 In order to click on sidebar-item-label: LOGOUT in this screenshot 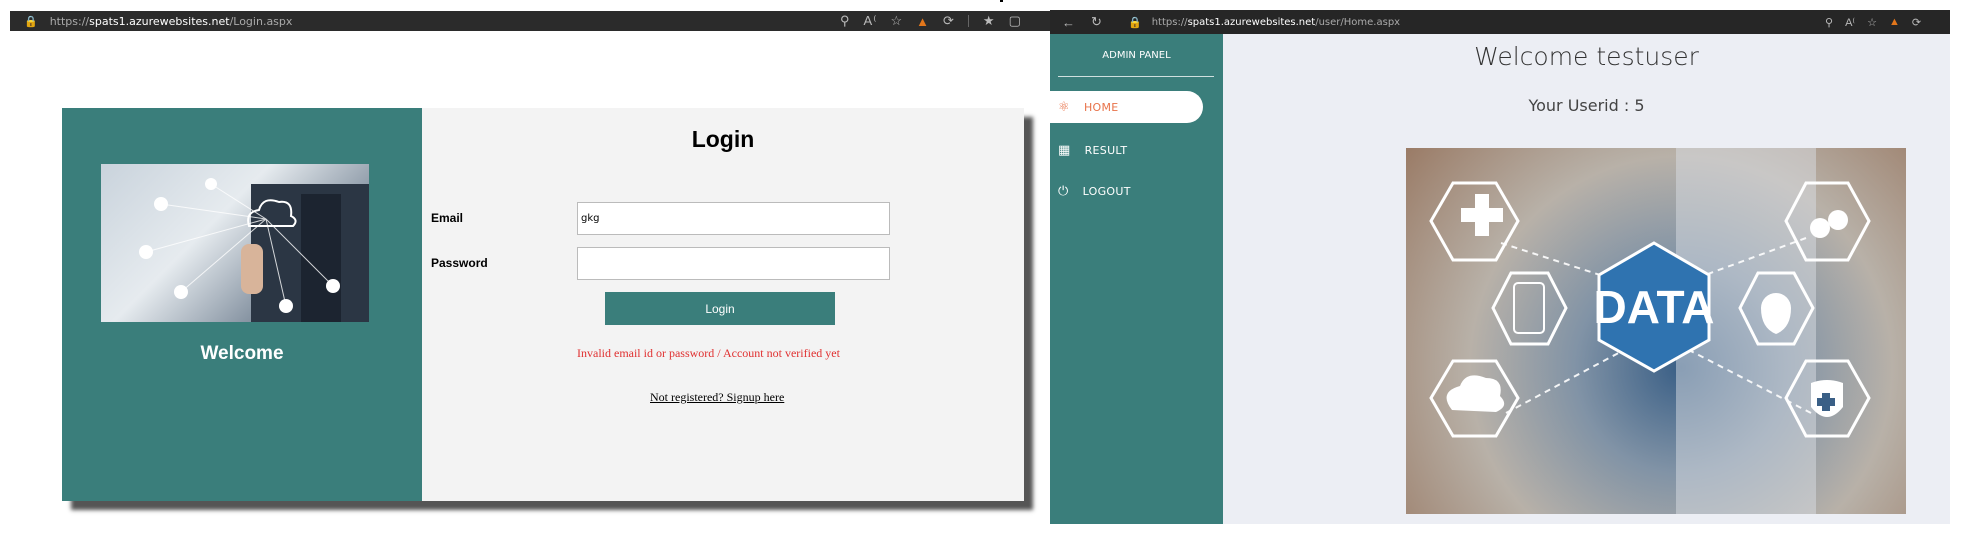, I will do `click(1106, 191)`.